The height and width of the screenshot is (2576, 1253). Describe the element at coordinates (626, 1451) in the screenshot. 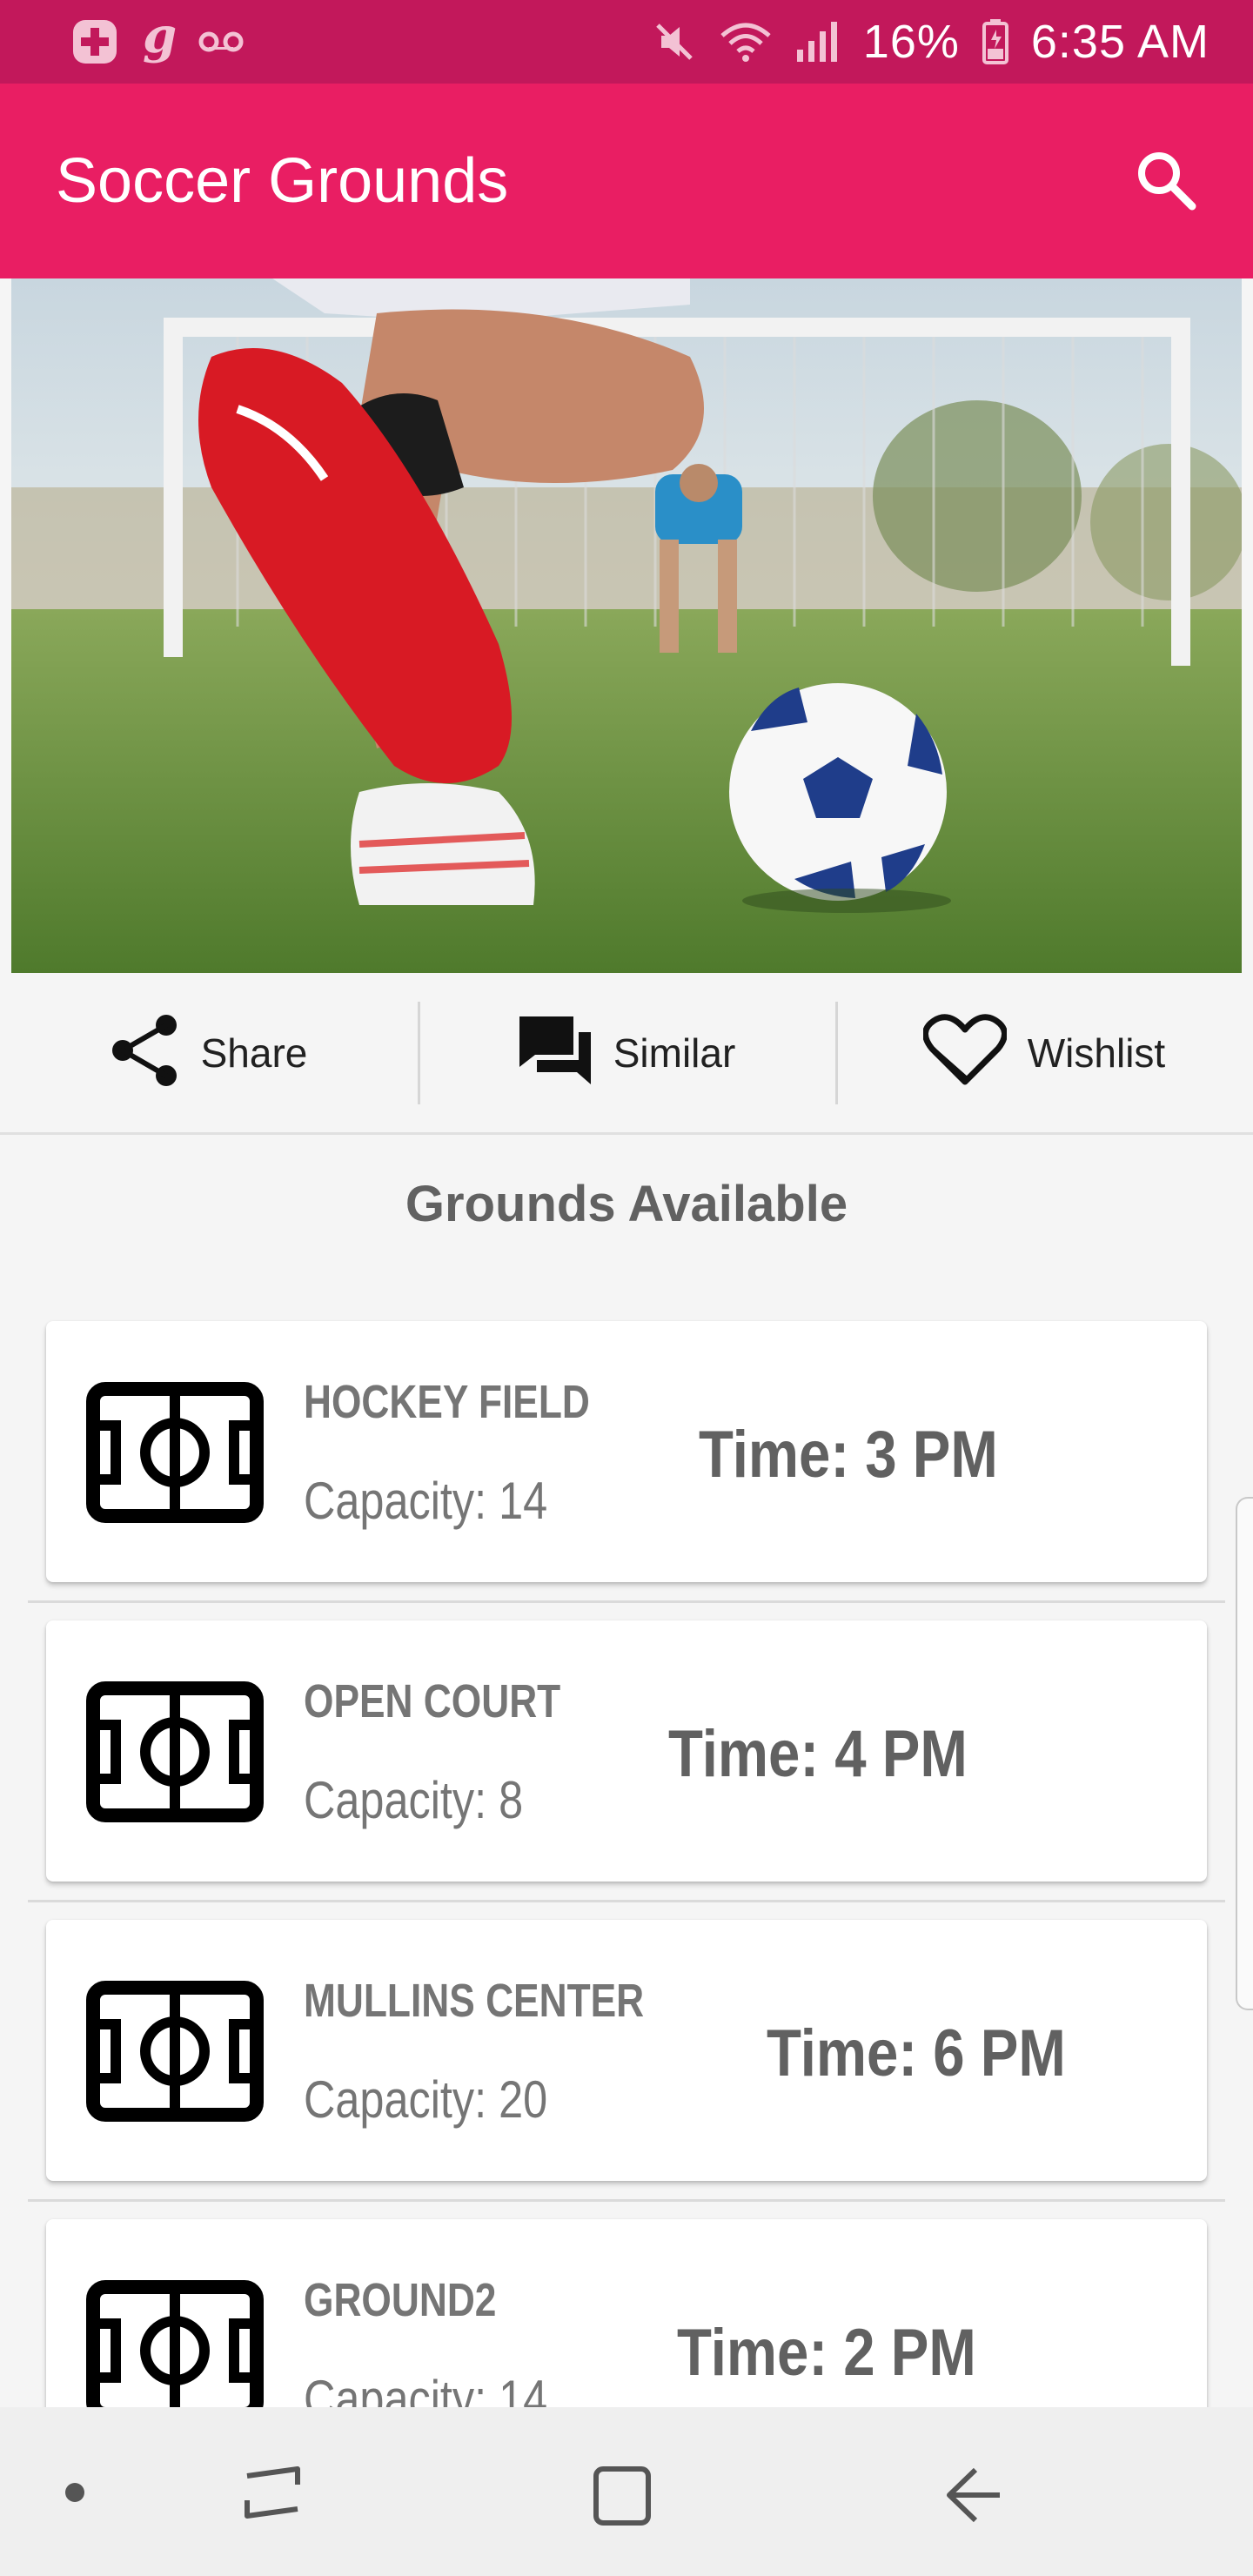

I see `ground-card-hockey-field: HOCKEY FIELD Capacity: 14 Time: 3 PM` at that location.